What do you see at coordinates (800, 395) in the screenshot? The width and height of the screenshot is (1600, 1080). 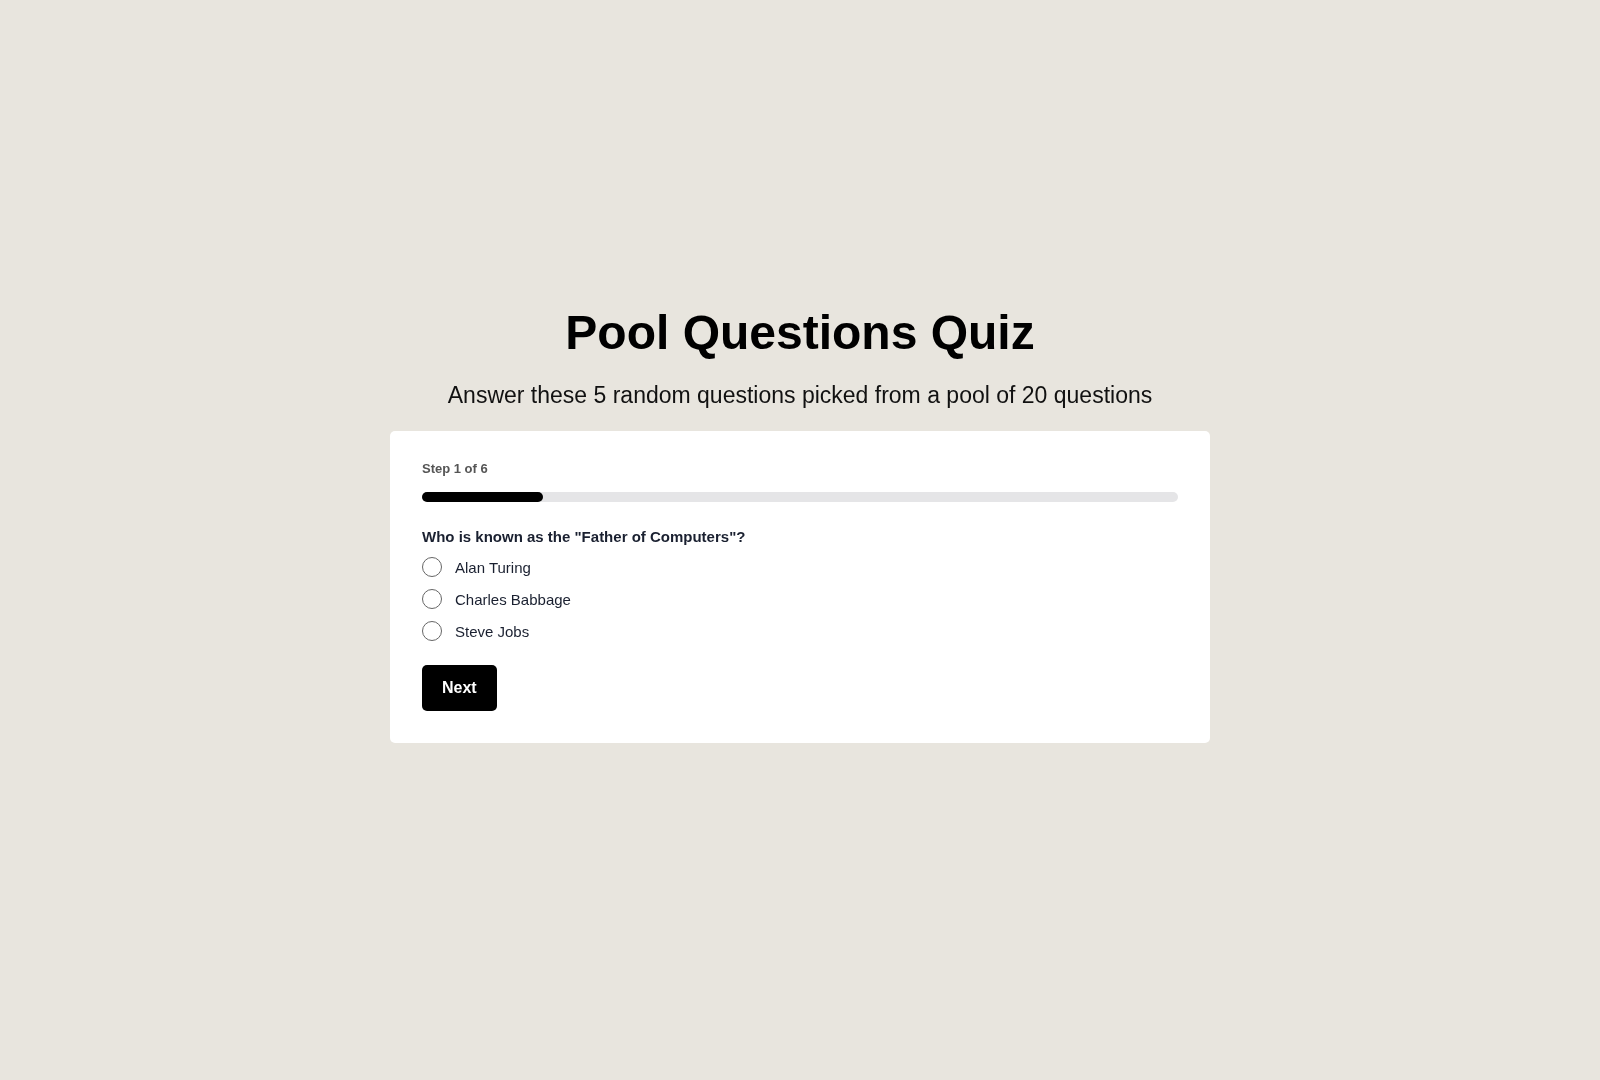 I see `quiz-subtitle: Answer these 5 random questions picked from a pool of 20 questions` at bounding box center [800, 395].